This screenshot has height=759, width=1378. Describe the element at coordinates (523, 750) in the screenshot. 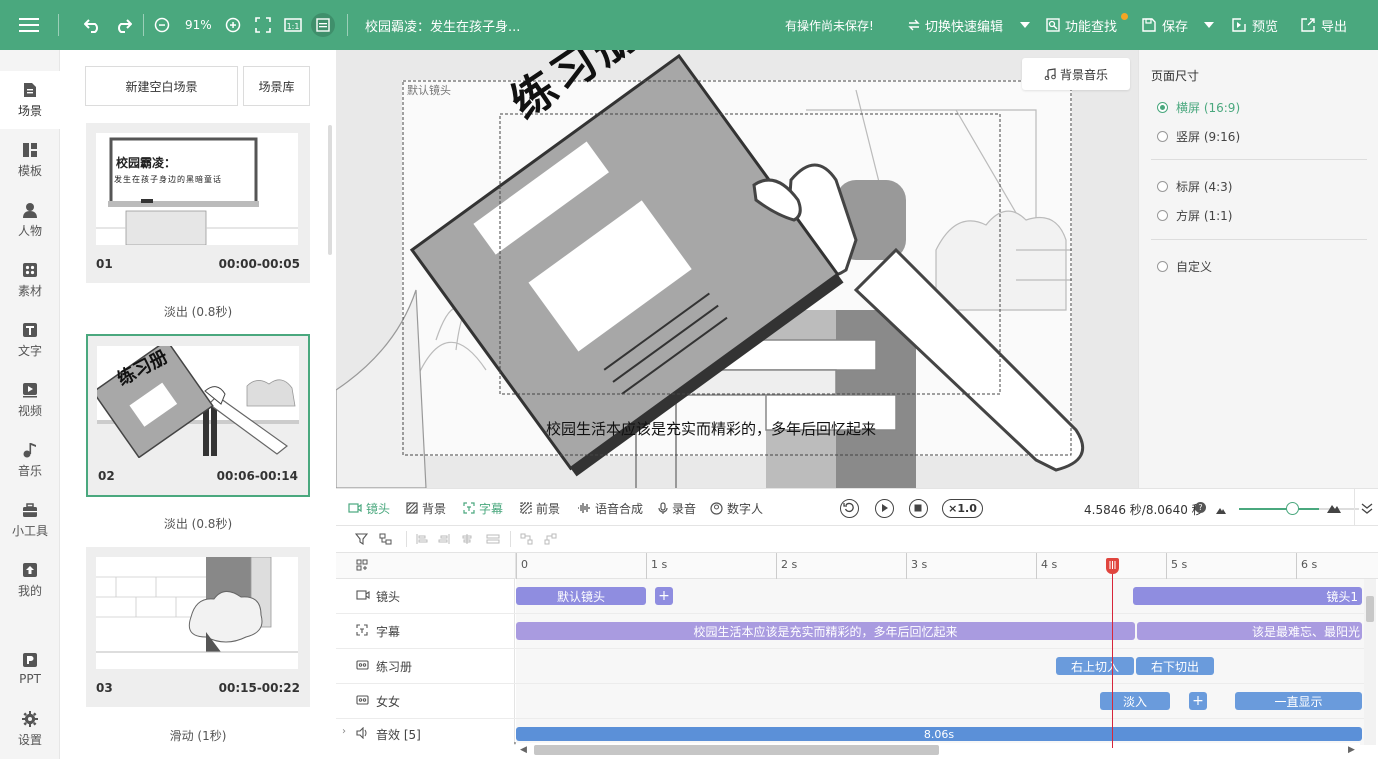

I see `scroll-left-icon: ◀` at that location.